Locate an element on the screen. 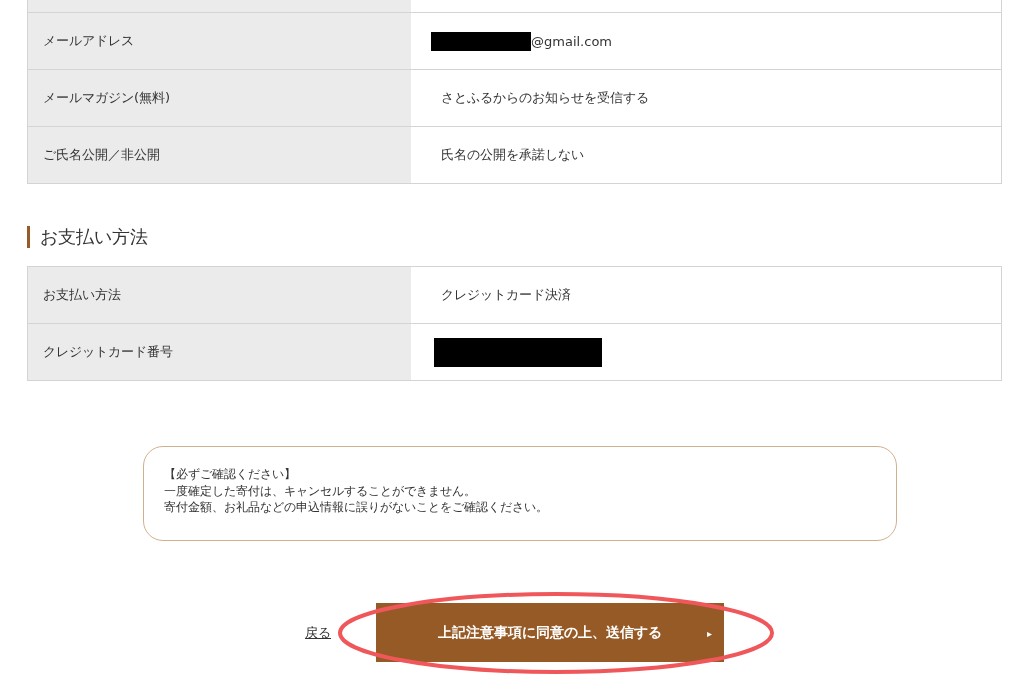 Image resolution: width=1024 pixels, height=691 pixels. field-label: ご氏名公開／非公開 is located at coordinates (219, 155).